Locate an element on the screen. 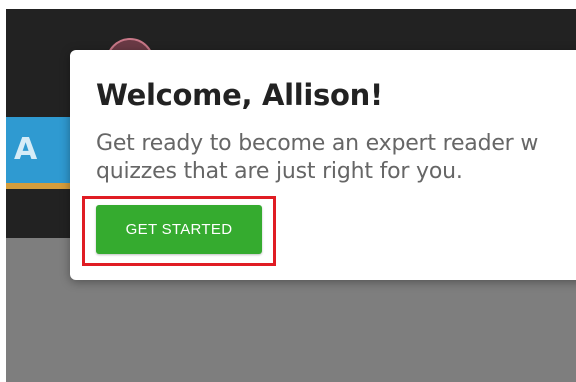 The width and height of the screenshot is (576, 382). dialog-title: Welcome, Allison! is located at coordinates (239, 95).